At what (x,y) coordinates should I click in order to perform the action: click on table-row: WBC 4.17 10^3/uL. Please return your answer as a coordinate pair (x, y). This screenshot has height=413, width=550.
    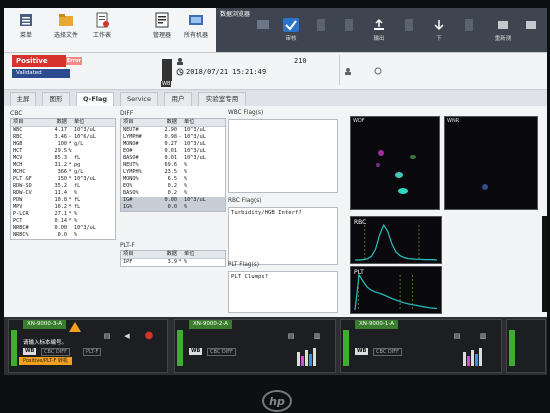
    Looking at the image, I should click on (63, 130).